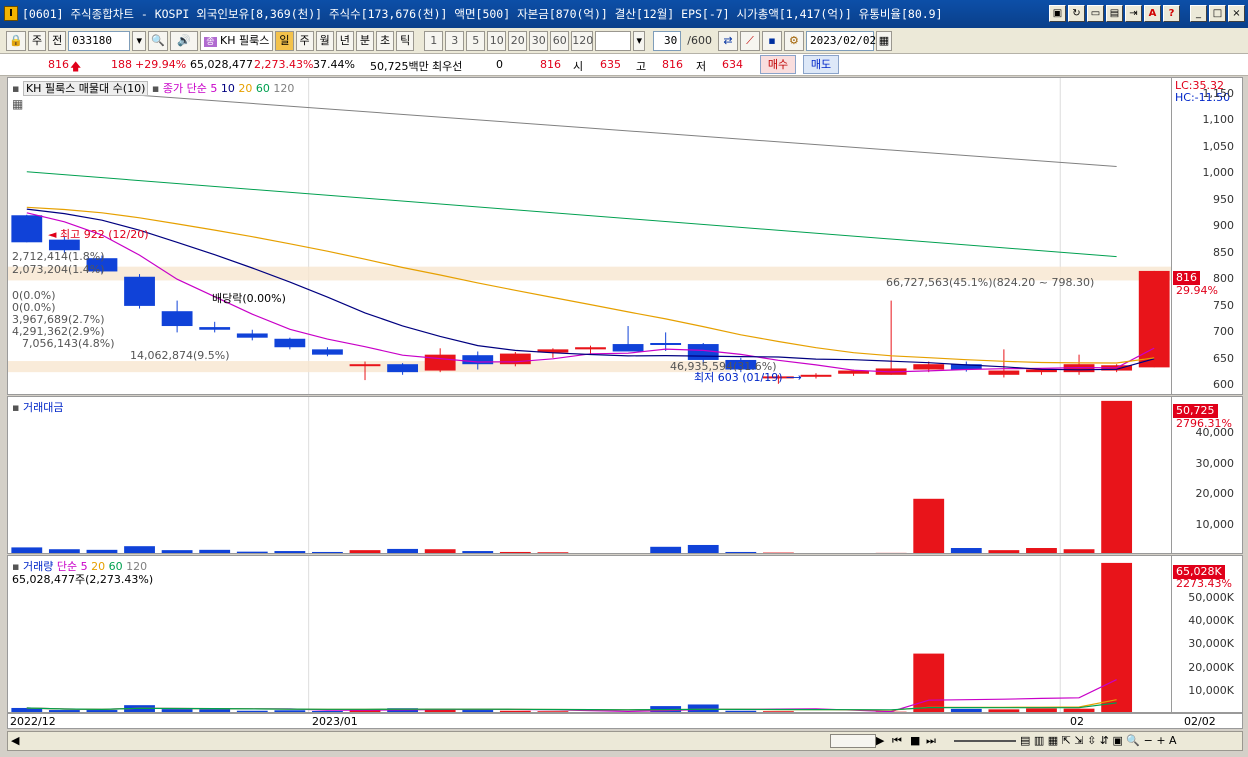  What do you see at coordinates (304, 40) in the screenshot?
I see `period-week: 주` at bounding box center [304, 40].